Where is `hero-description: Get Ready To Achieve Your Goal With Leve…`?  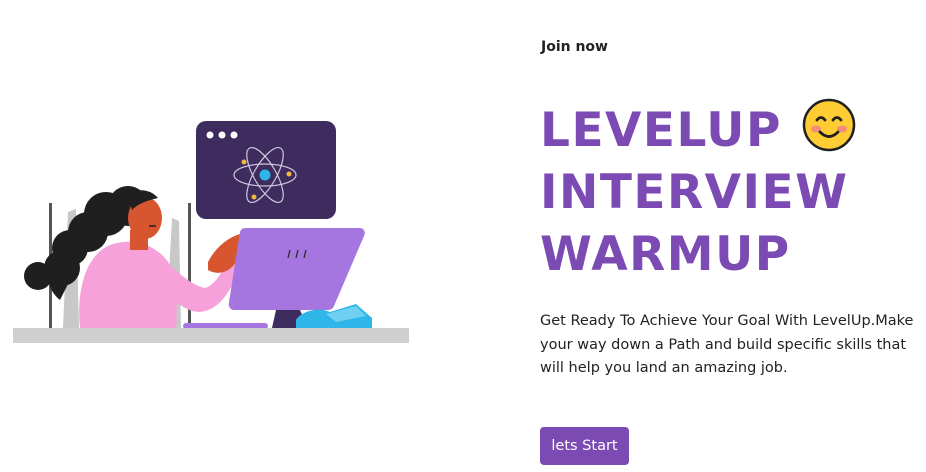 hero-description: Get Ready To Achieve Your Goal With Leve… is located at coordinates (727, 344).